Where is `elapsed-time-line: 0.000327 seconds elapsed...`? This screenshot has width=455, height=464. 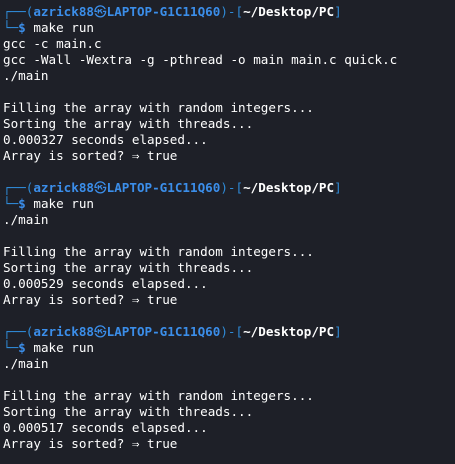 elapsed-time-line: 0.000327 seconds elapsed... is located at coordinates (105, 139).